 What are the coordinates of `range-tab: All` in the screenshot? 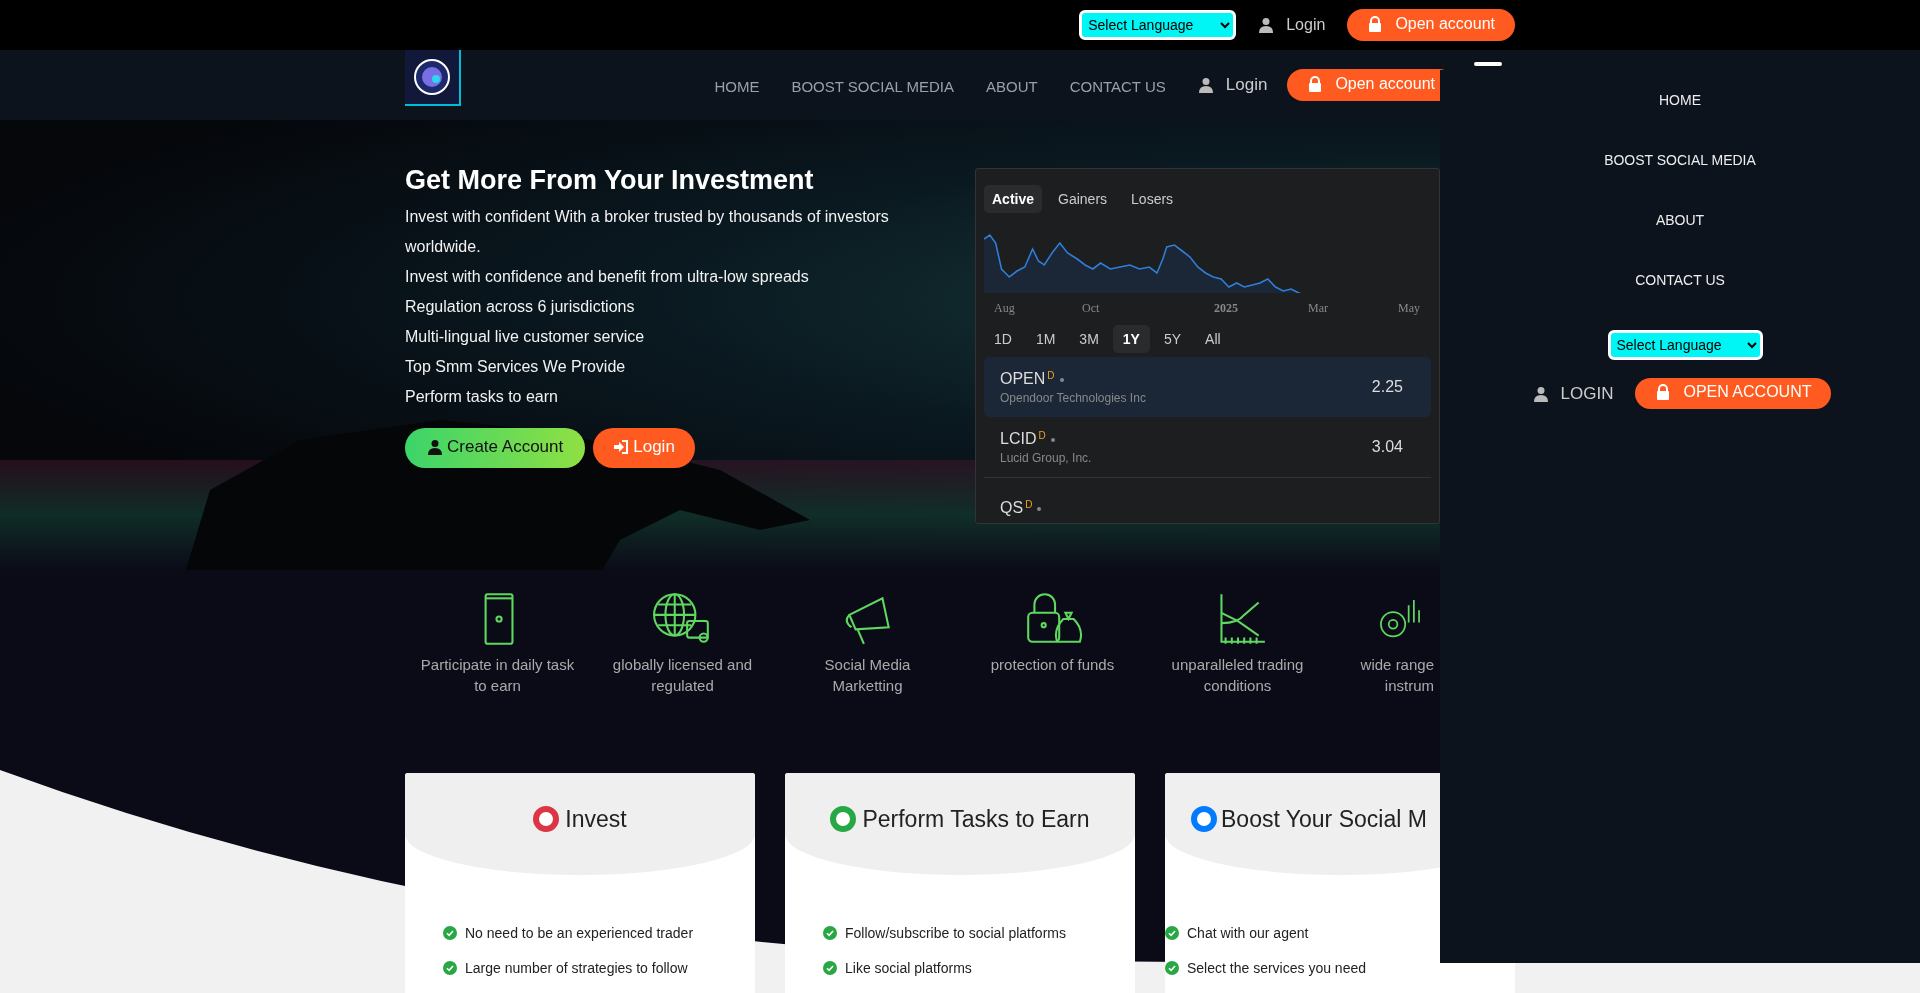 It's located at (1213, 339).